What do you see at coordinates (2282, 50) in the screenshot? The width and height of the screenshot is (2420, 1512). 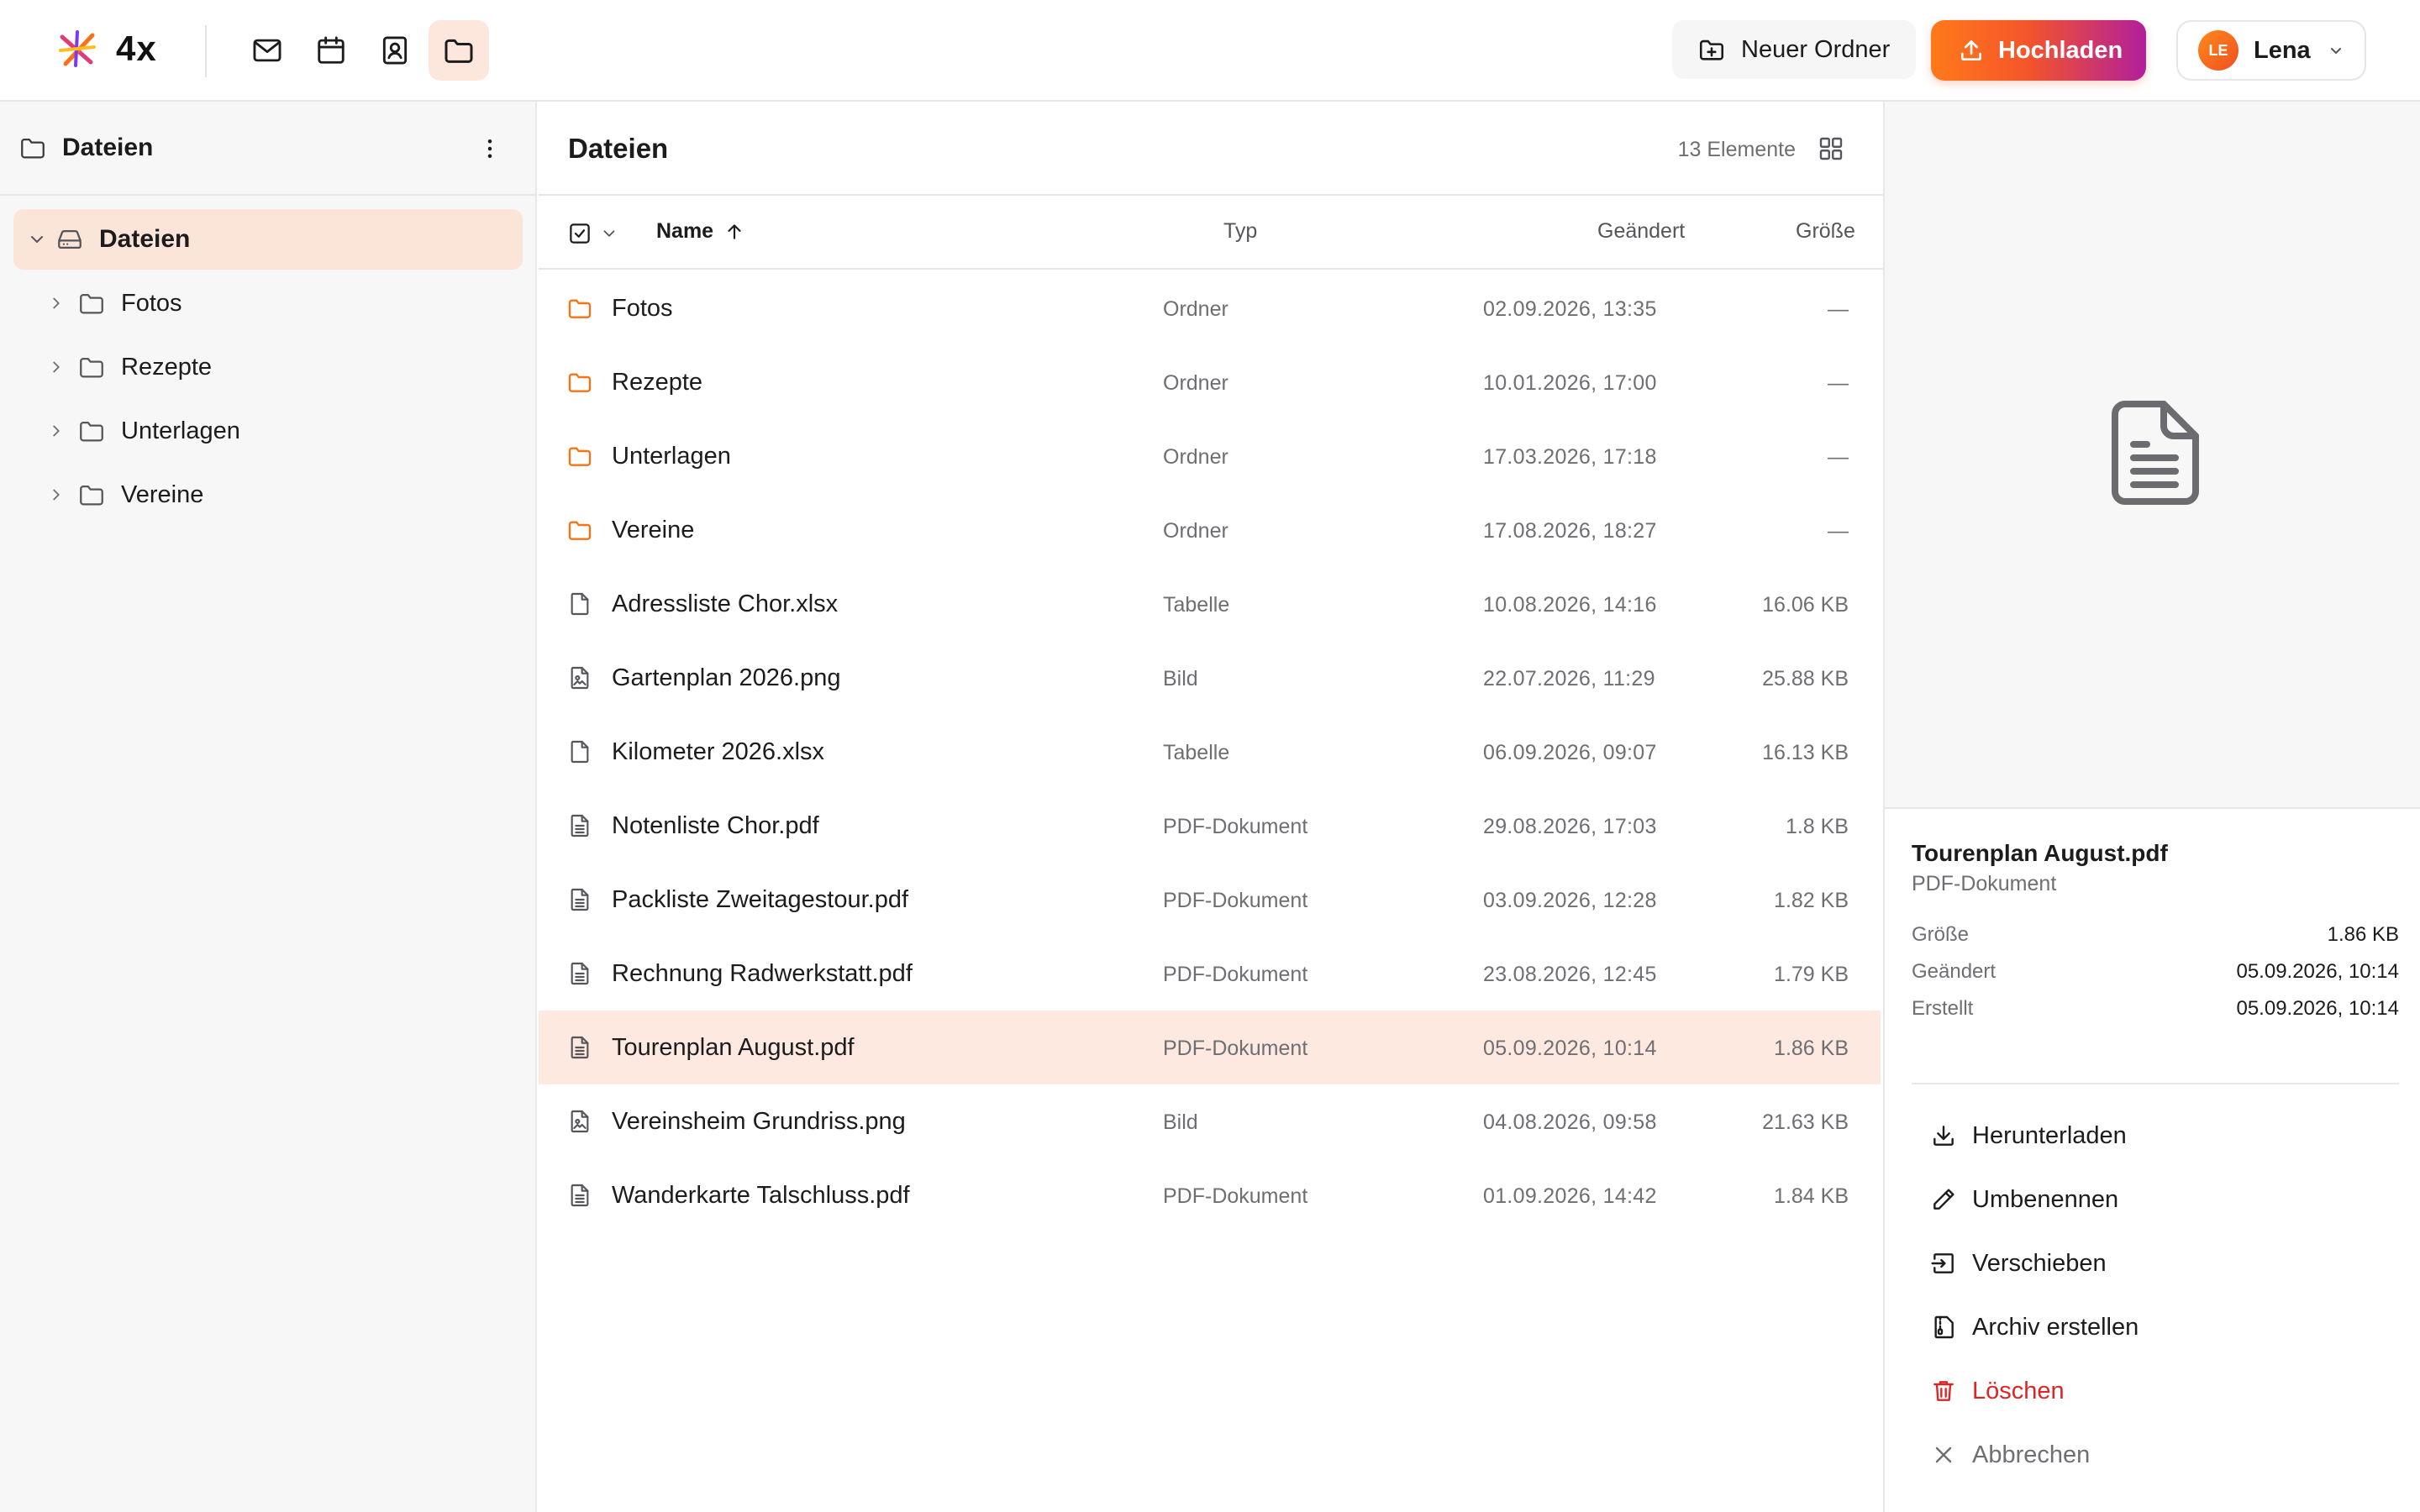 I see `user-name: Lena` at bounding box center [2282, 50].